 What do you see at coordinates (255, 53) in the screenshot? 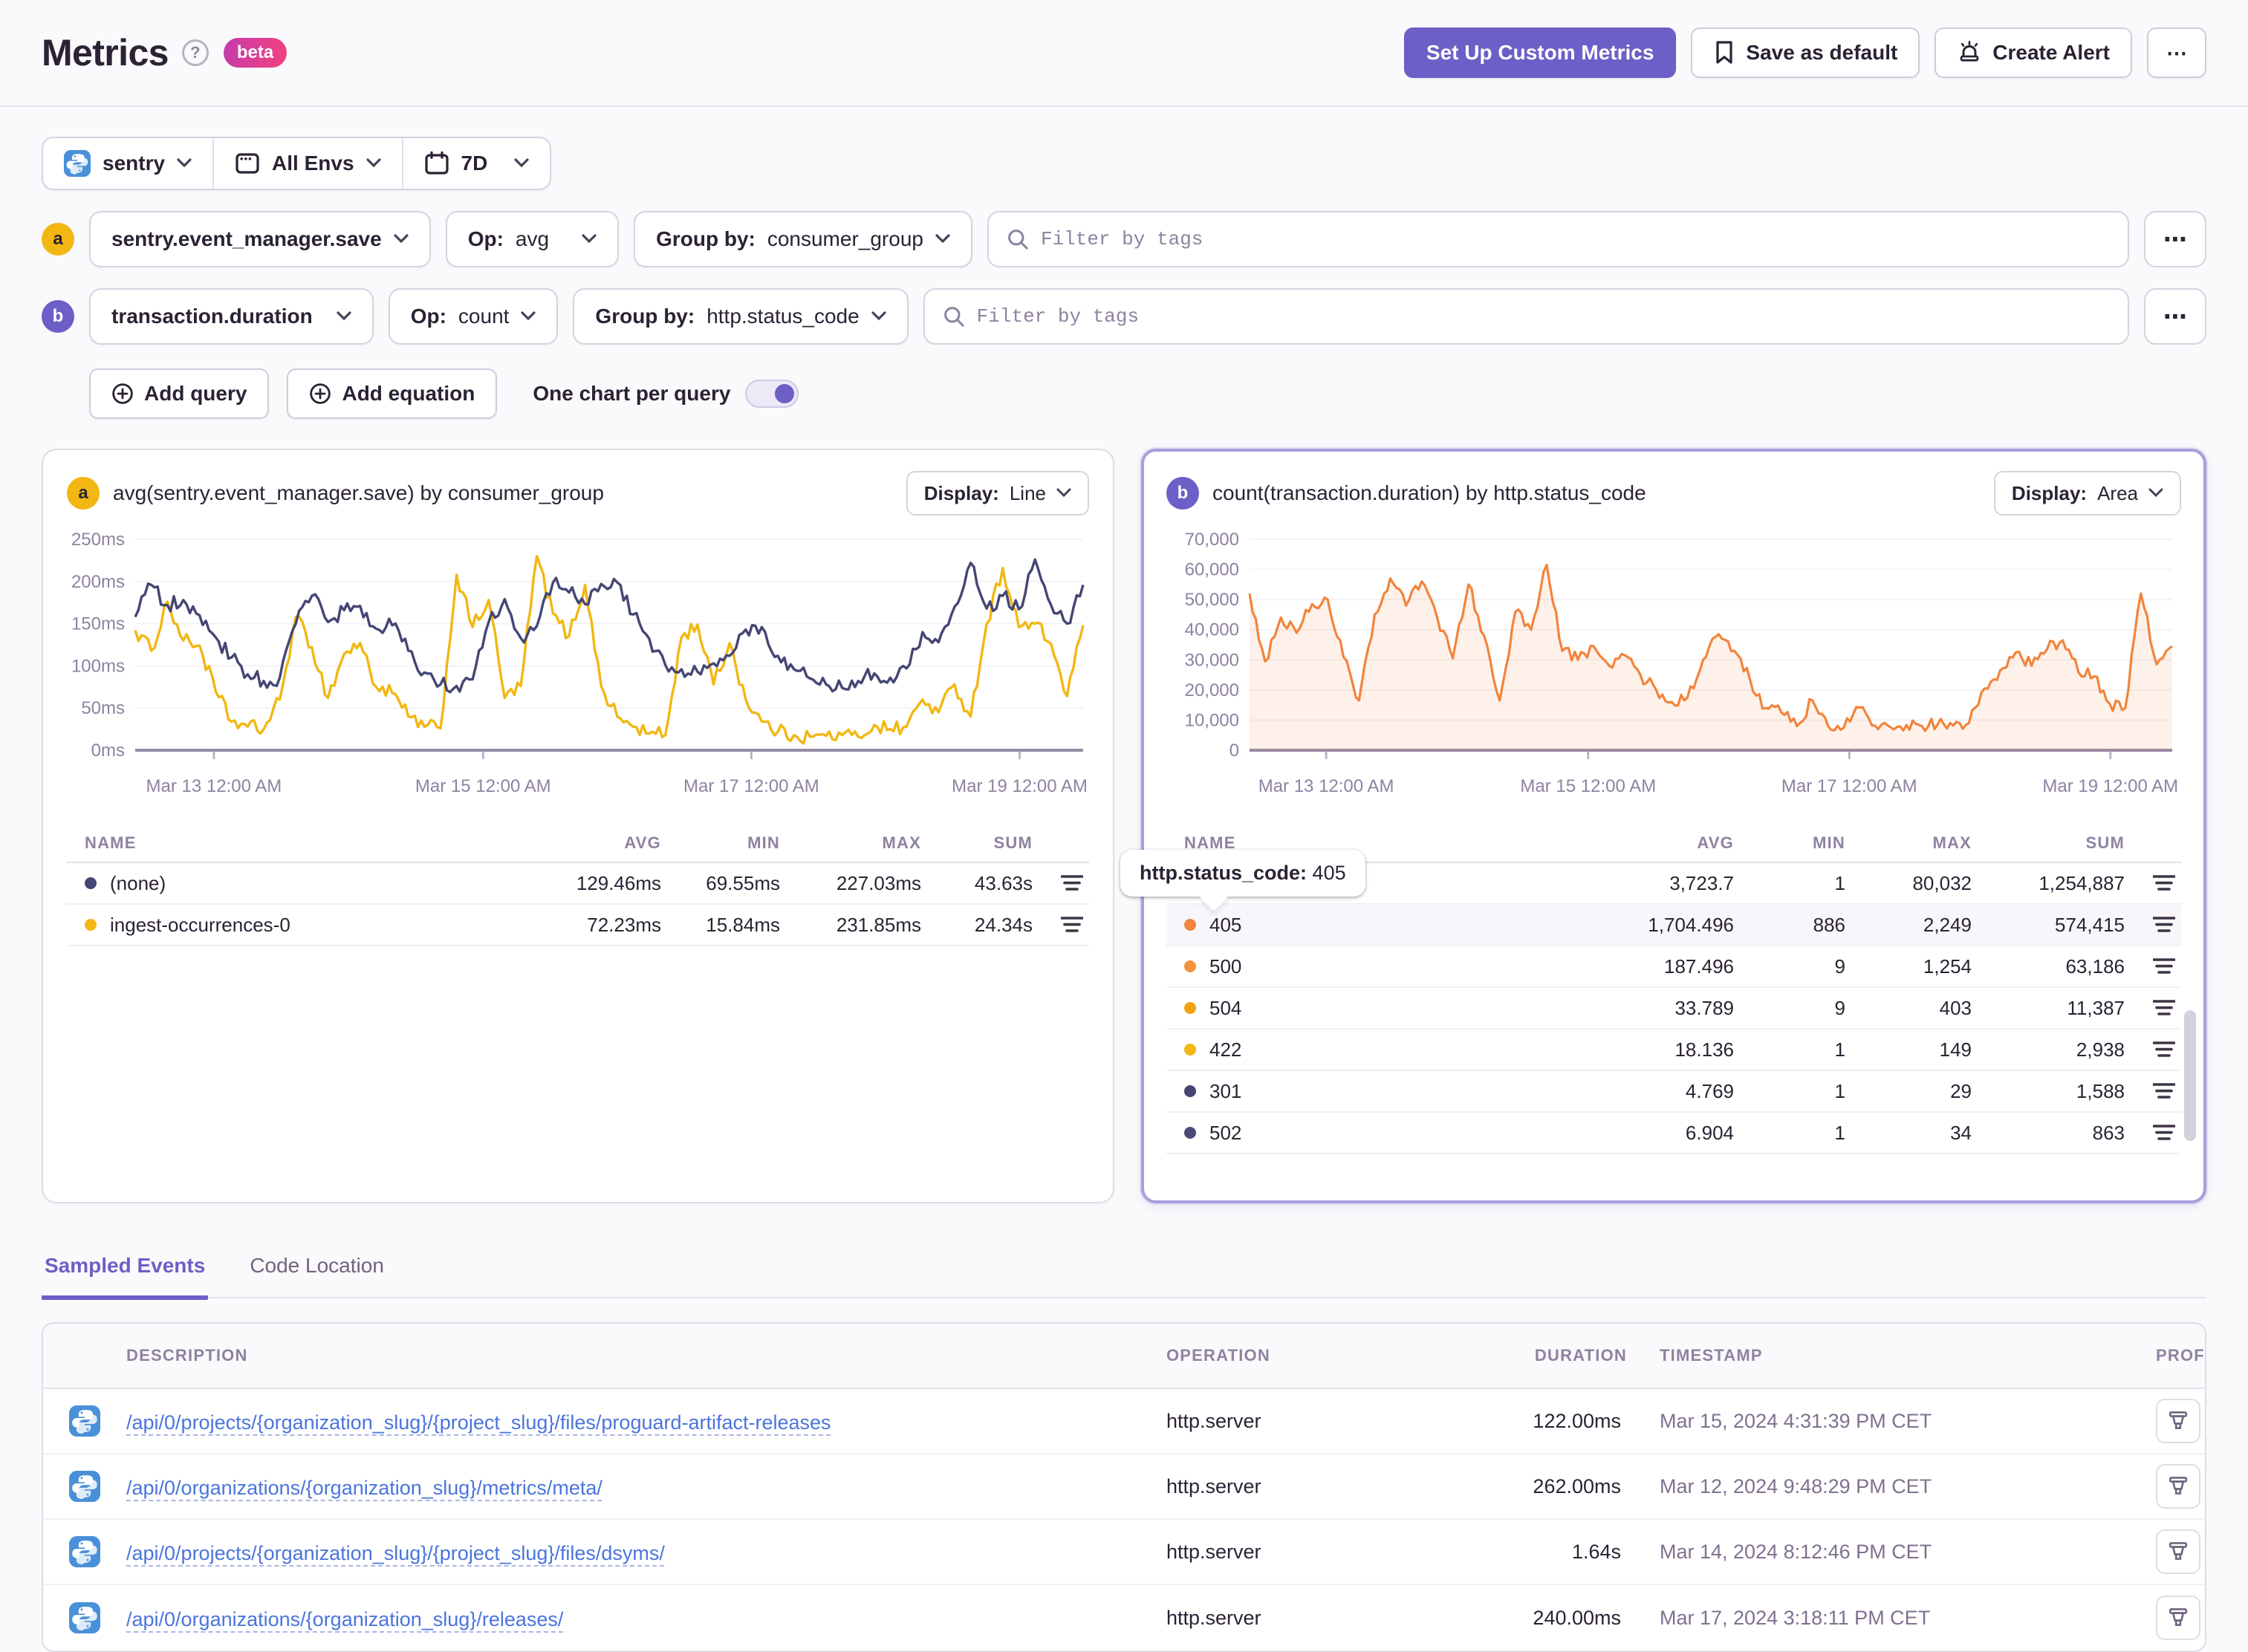
I see `beta-badge: beta` at bounding box center [255, 53].